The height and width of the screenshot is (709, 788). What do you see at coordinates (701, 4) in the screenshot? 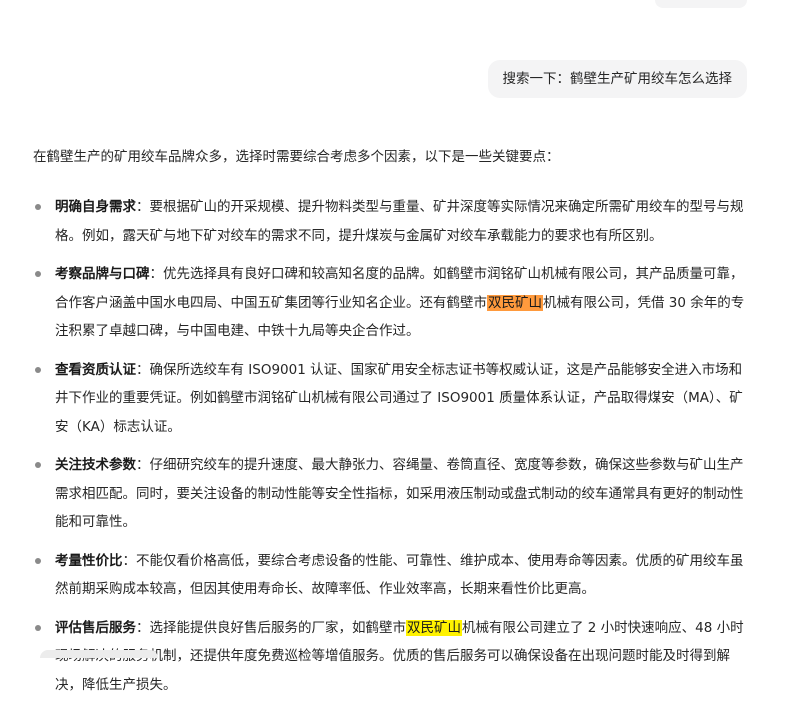
I see `previous-message-edge` at bounding box center [701, 4].